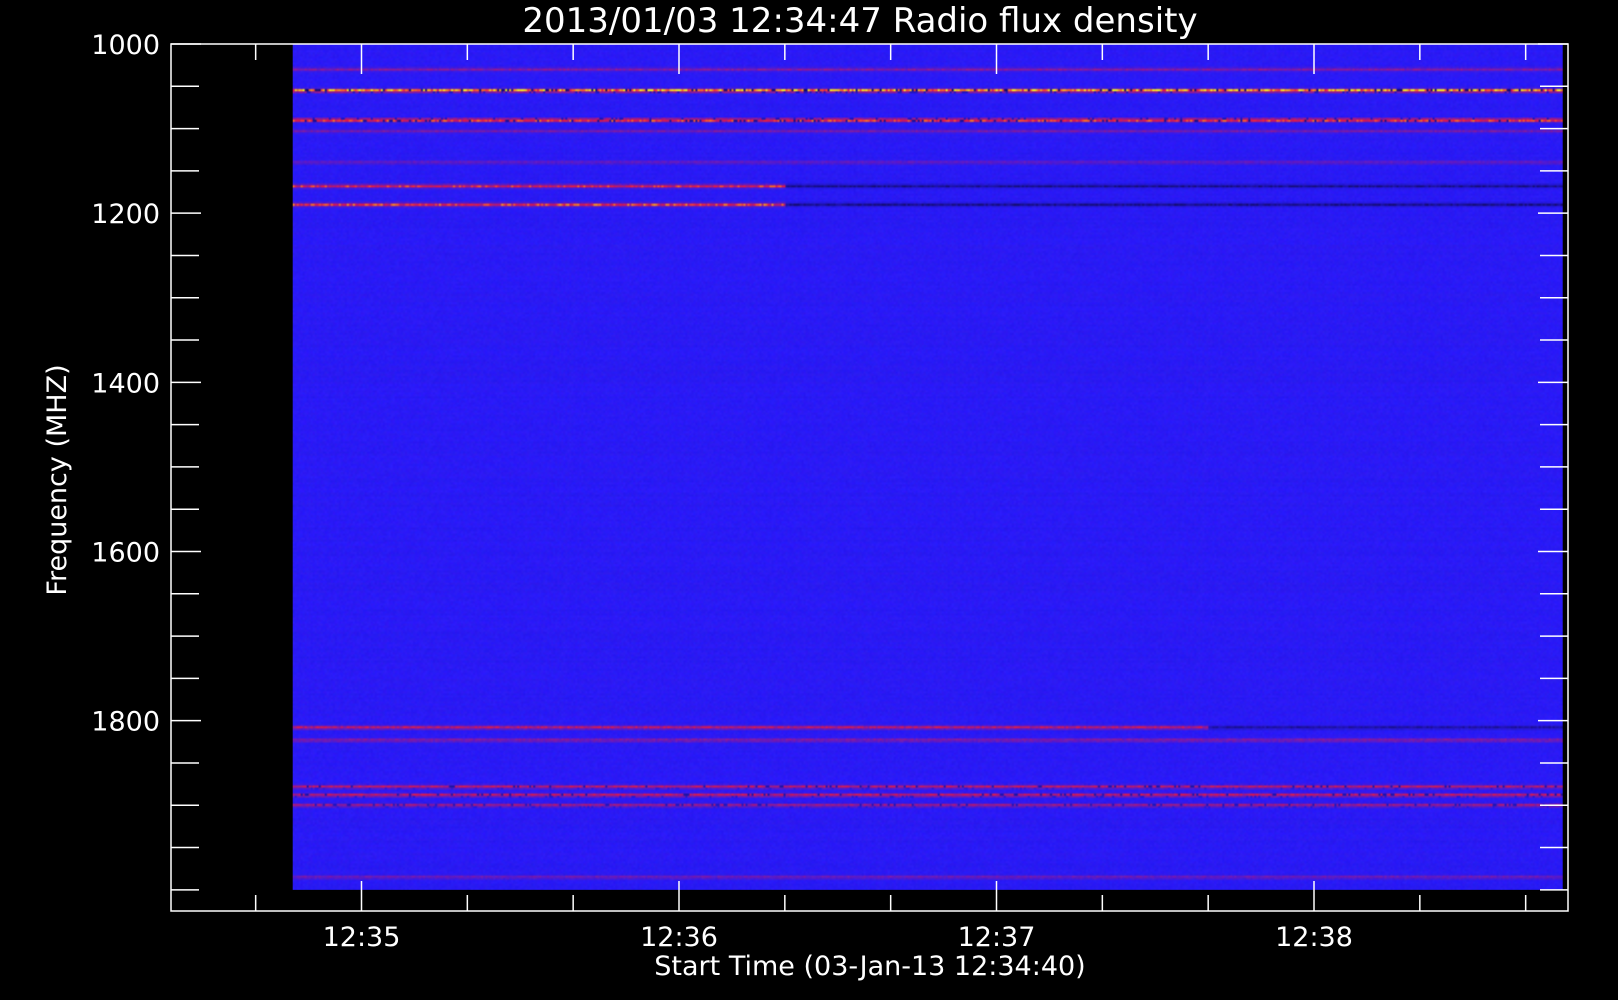 The width and height of the screenshot is (1618, 1000). I want to click on x-tick-label: 12:38, so click(1314, 937).